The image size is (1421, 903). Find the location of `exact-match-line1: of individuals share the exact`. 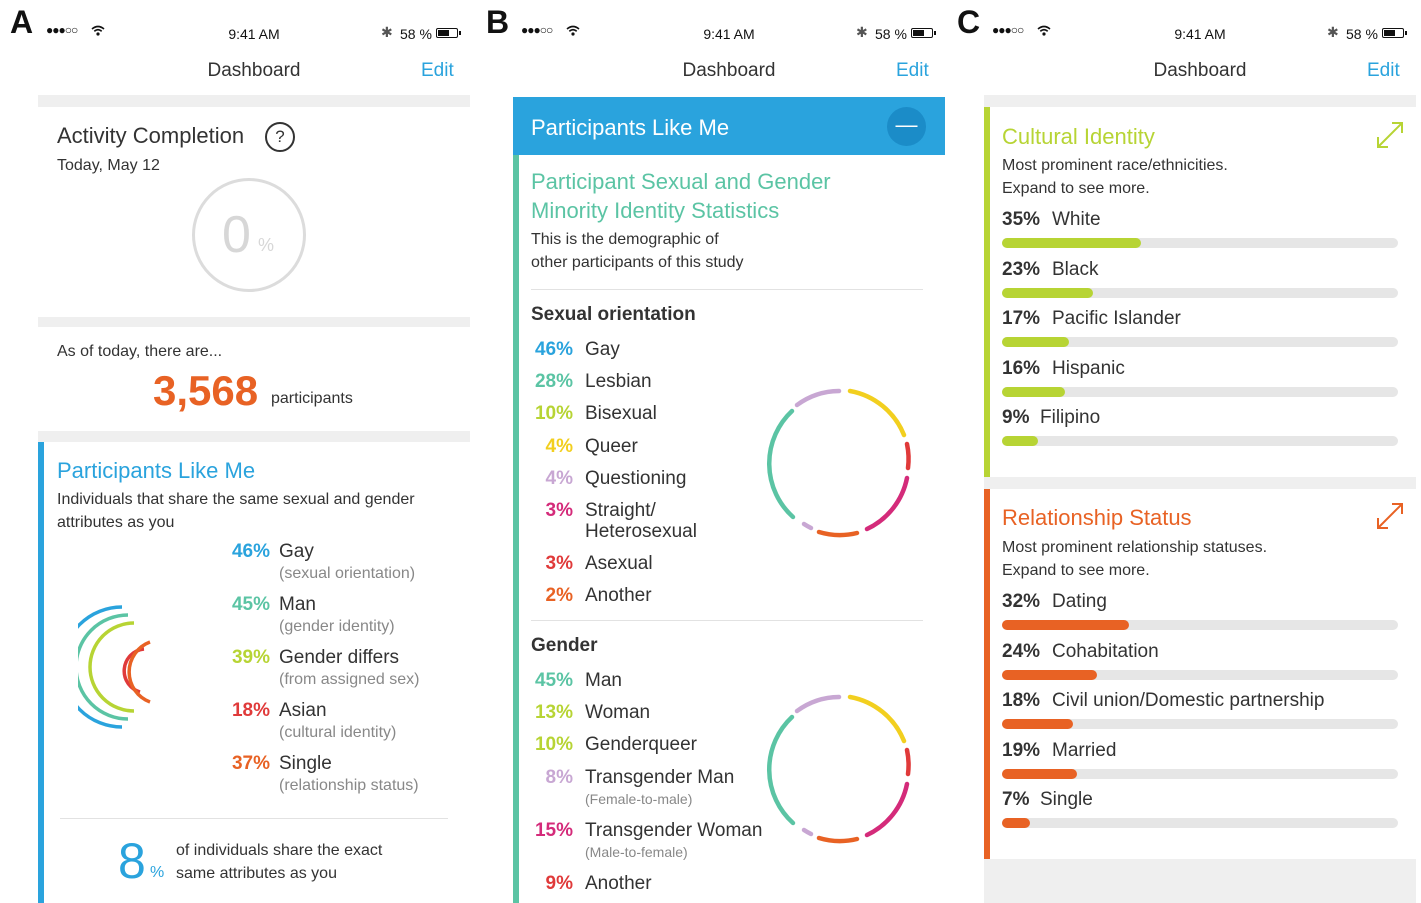

exact-match-line1: of individuals share the exact is located at coordinates (279, 850).